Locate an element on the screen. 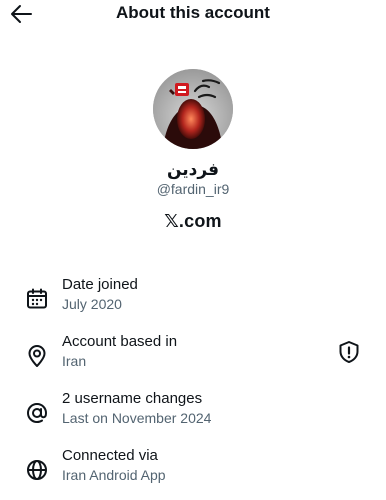  connected-via-value: Iran Android App is located at coordinates (114, 475).